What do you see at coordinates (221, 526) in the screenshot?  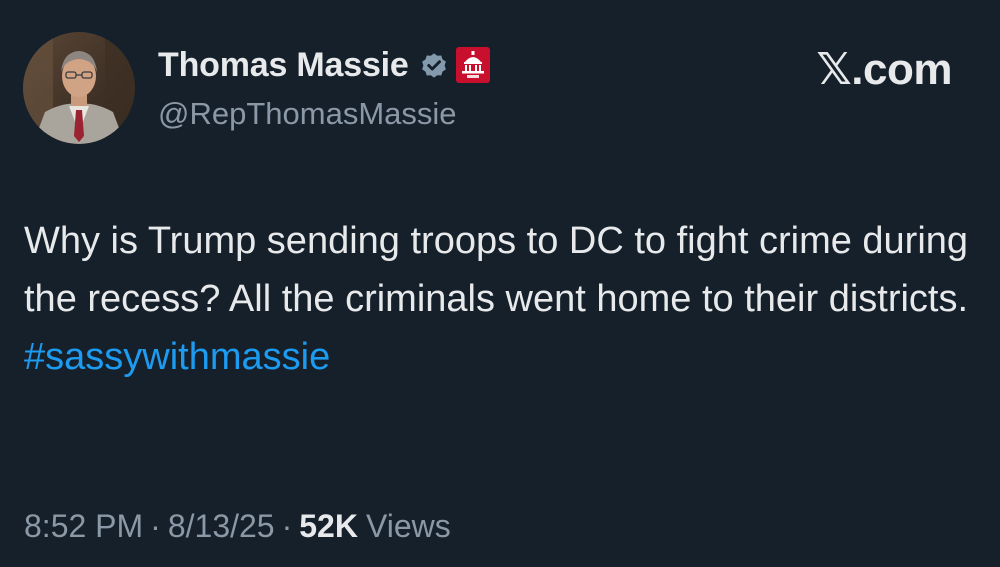 I see `tweet-date: 8/13/25` at bounding box center [221, 526].